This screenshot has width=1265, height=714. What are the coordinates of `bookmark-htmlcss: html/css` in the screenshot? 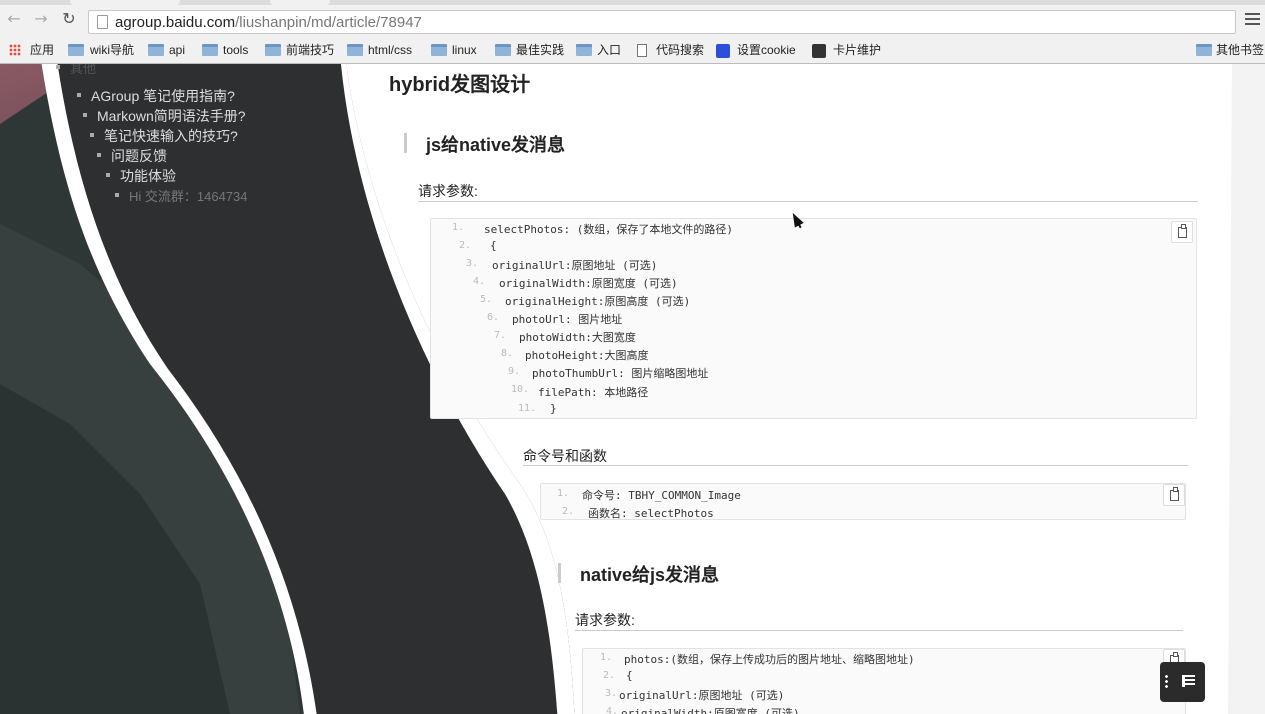 It's located at (383, 50).